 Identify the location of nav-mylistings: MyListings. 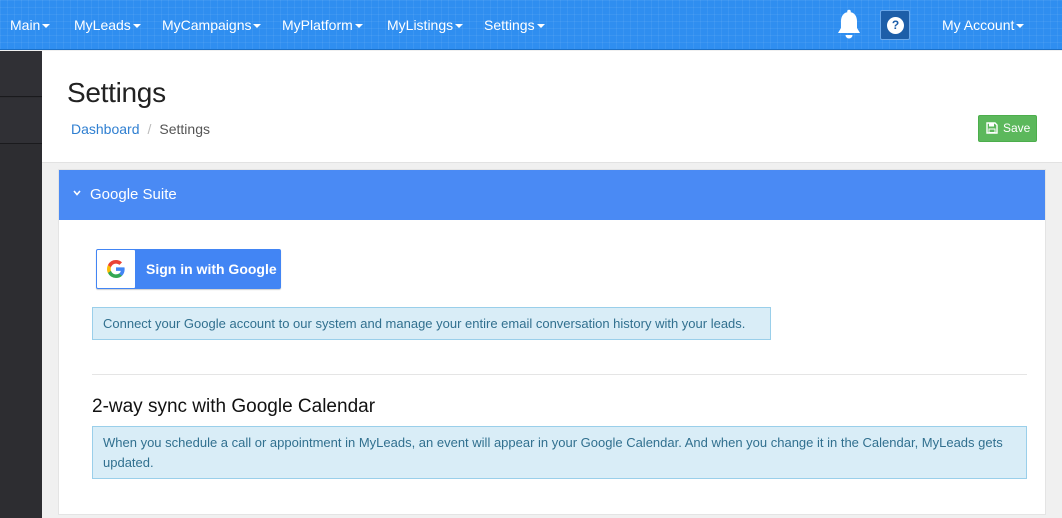
(425, 25).